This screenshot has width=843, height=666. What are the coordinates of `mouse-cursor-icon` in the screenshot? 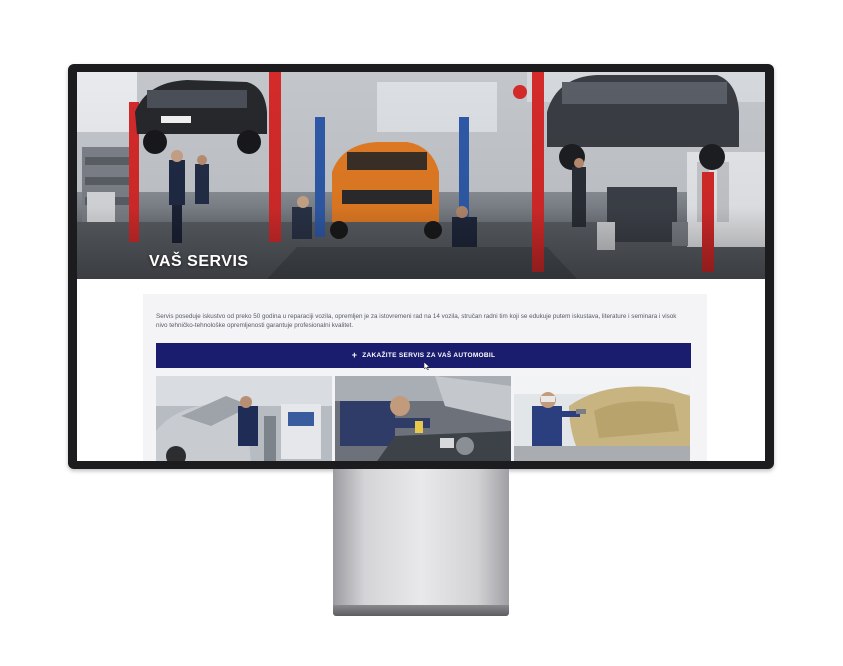 It's located at (427, 366).